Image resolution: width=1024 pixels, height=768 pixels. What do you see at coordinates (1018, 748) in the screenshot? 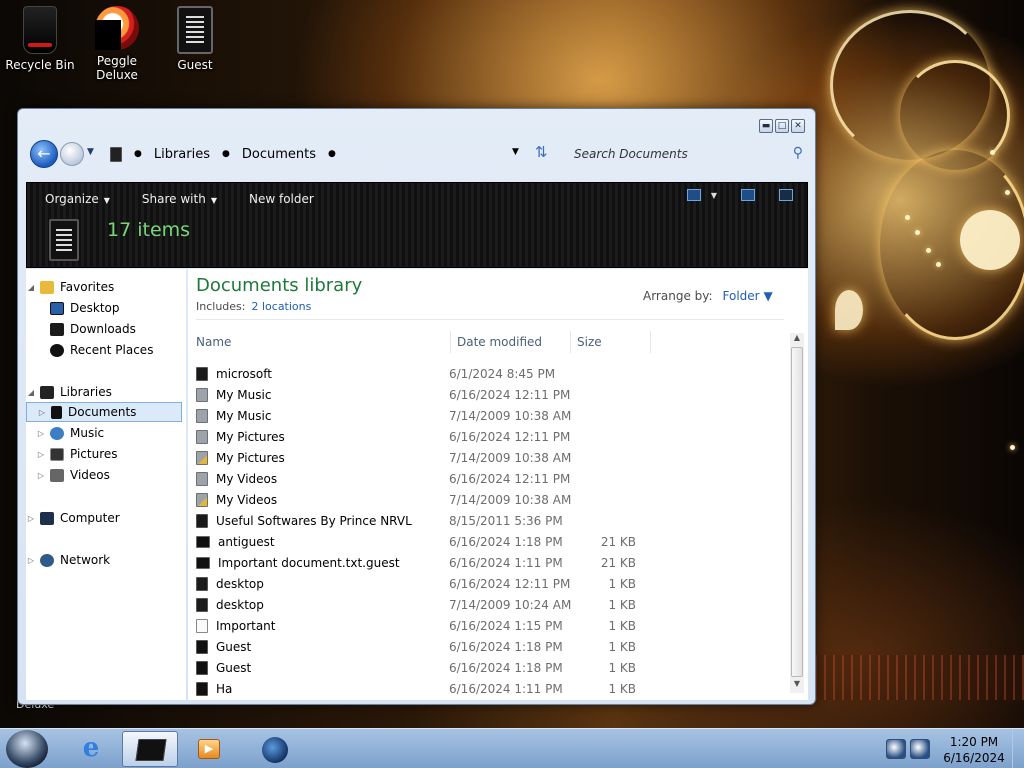
I see `show-desktop-button` at bounding box center [1018, 748].